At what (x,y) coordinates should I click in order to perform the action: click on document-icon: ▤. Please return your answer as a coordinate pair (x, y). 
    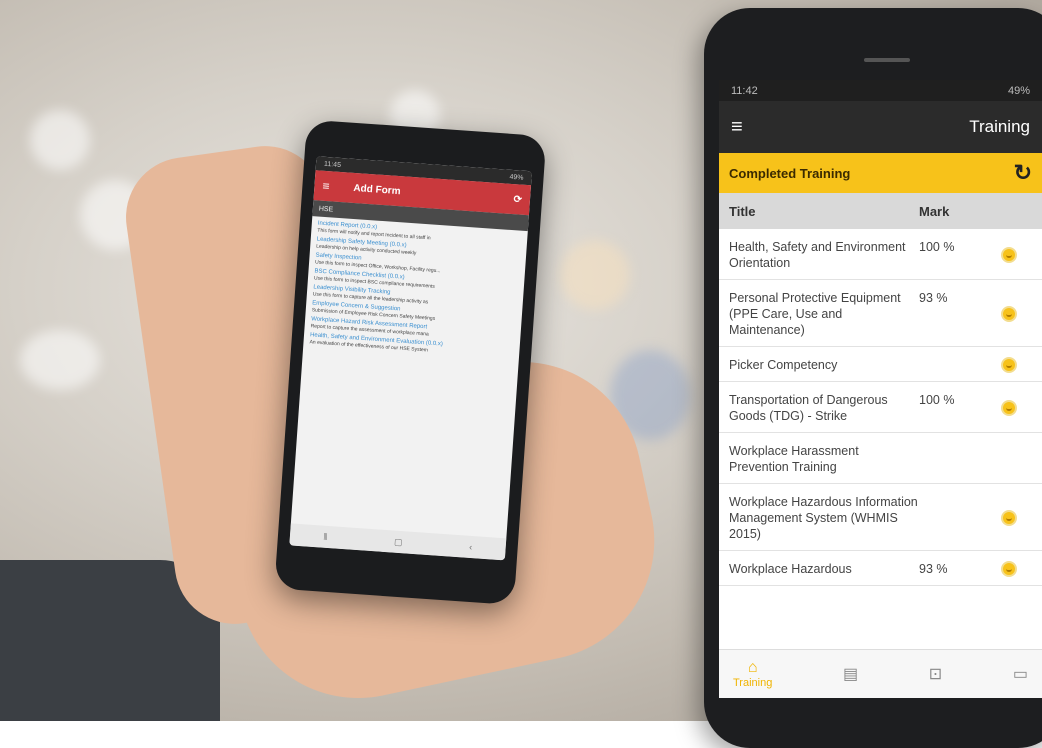
    Looking at the image, I should click on (851, 674).